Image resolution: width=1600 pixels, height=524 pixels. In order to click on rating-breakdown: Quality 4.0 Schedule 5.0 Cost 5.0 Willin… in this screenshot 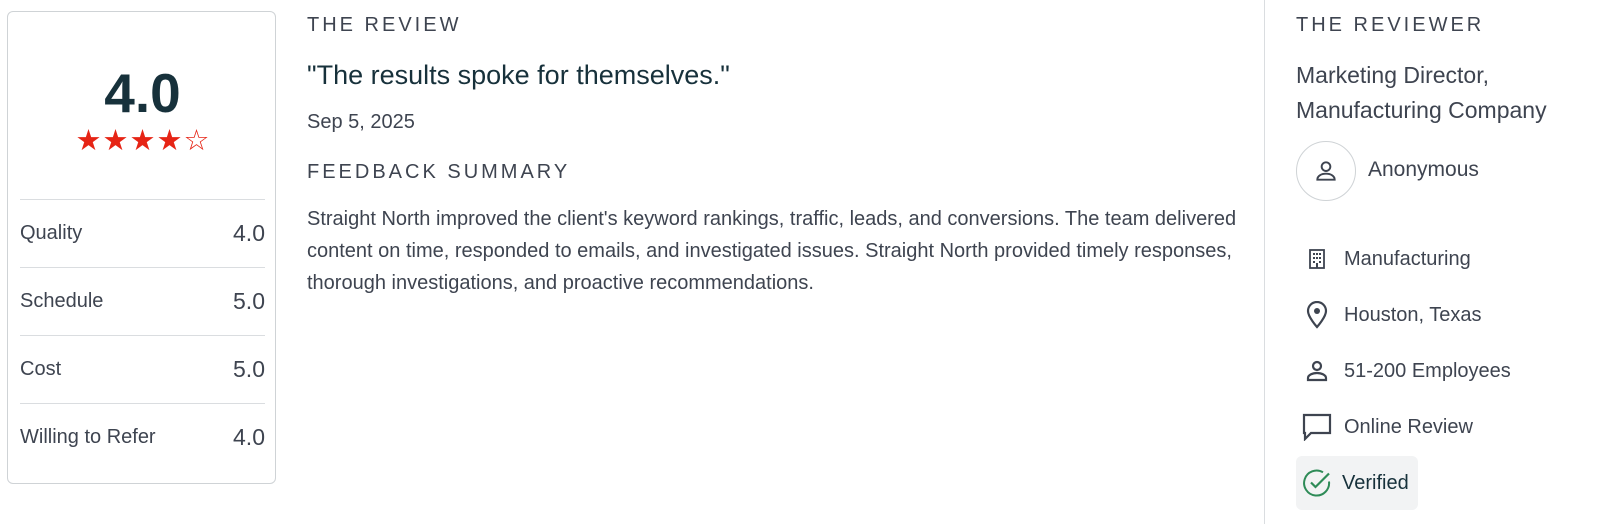, I will do `click(142, 335)`.